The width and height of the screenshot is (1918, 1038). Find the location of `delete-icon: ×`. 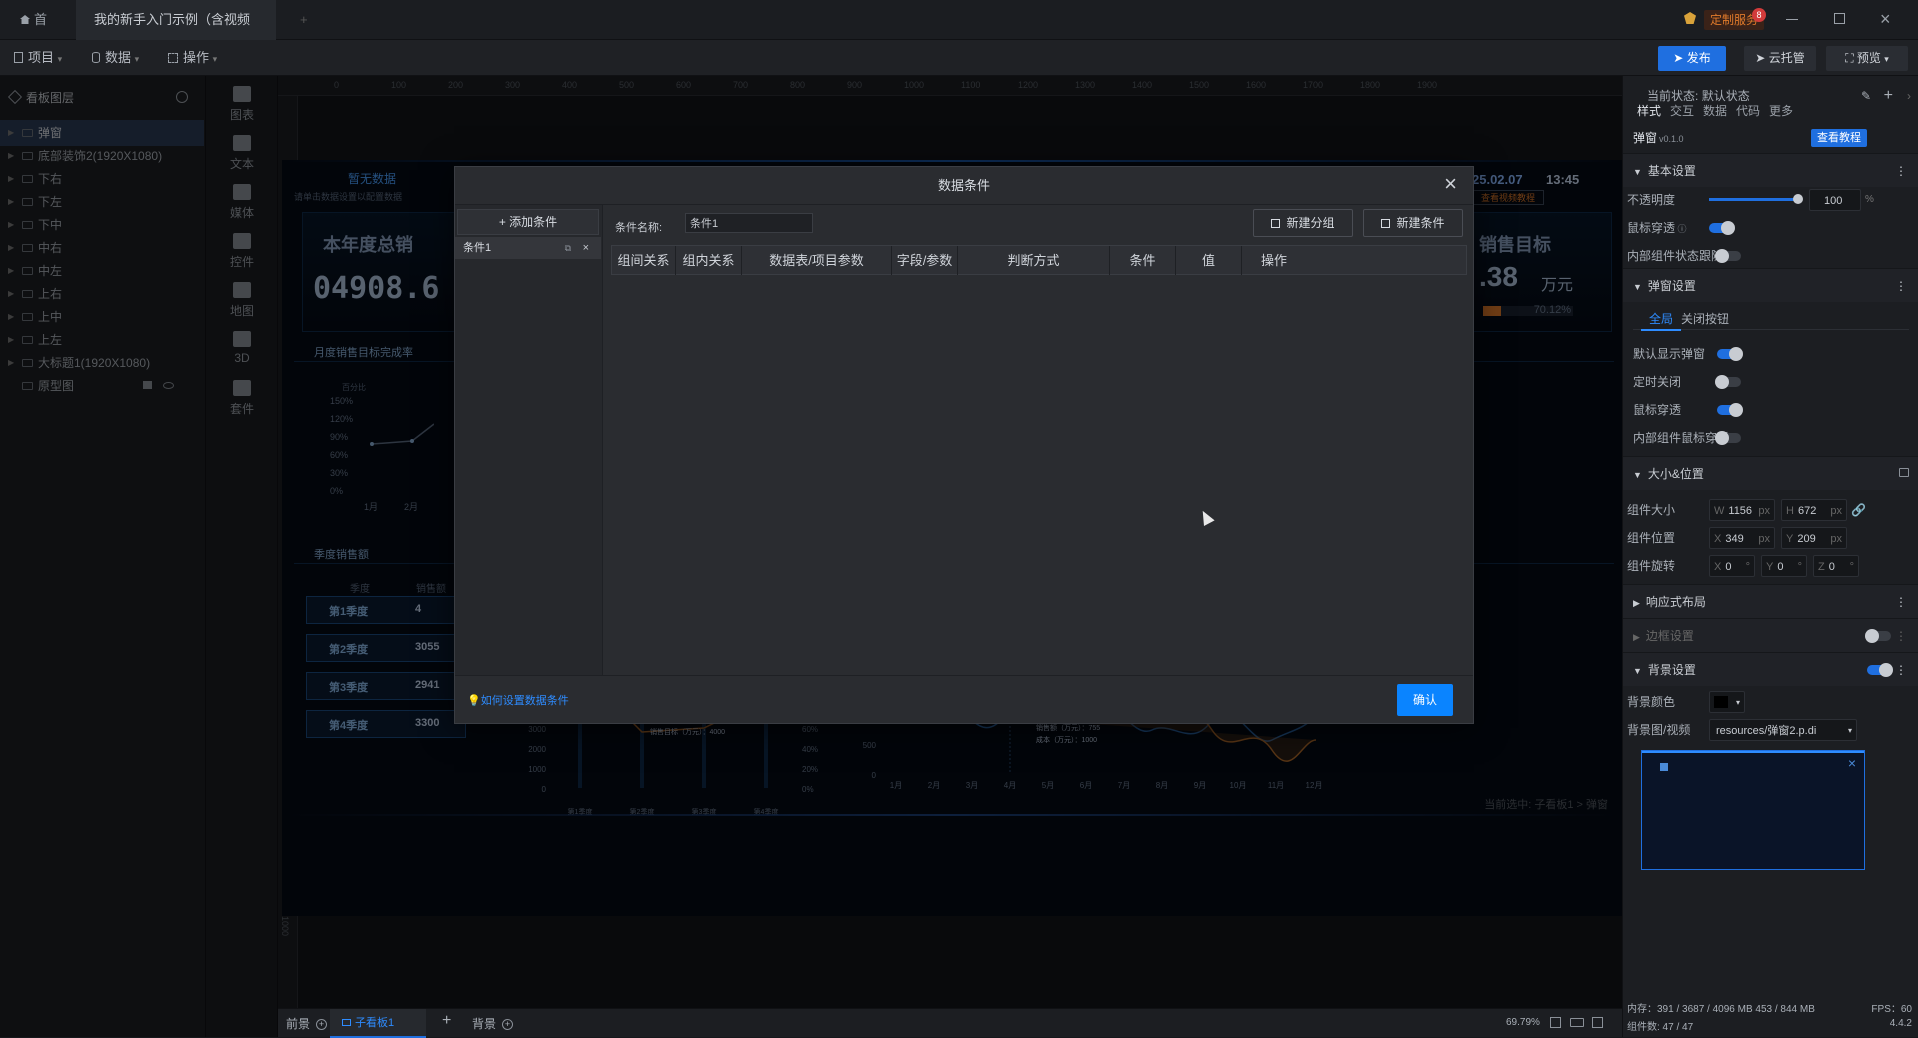

delete-icon: × is located at coordinates (586, 248).